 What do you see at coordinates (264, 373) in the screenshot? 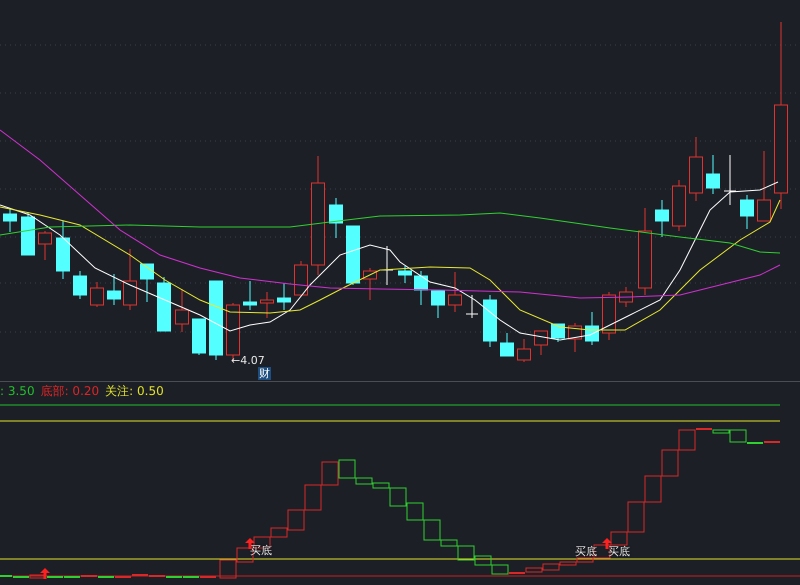
I see `event-tag: 财` at bounding box center [264, 373].